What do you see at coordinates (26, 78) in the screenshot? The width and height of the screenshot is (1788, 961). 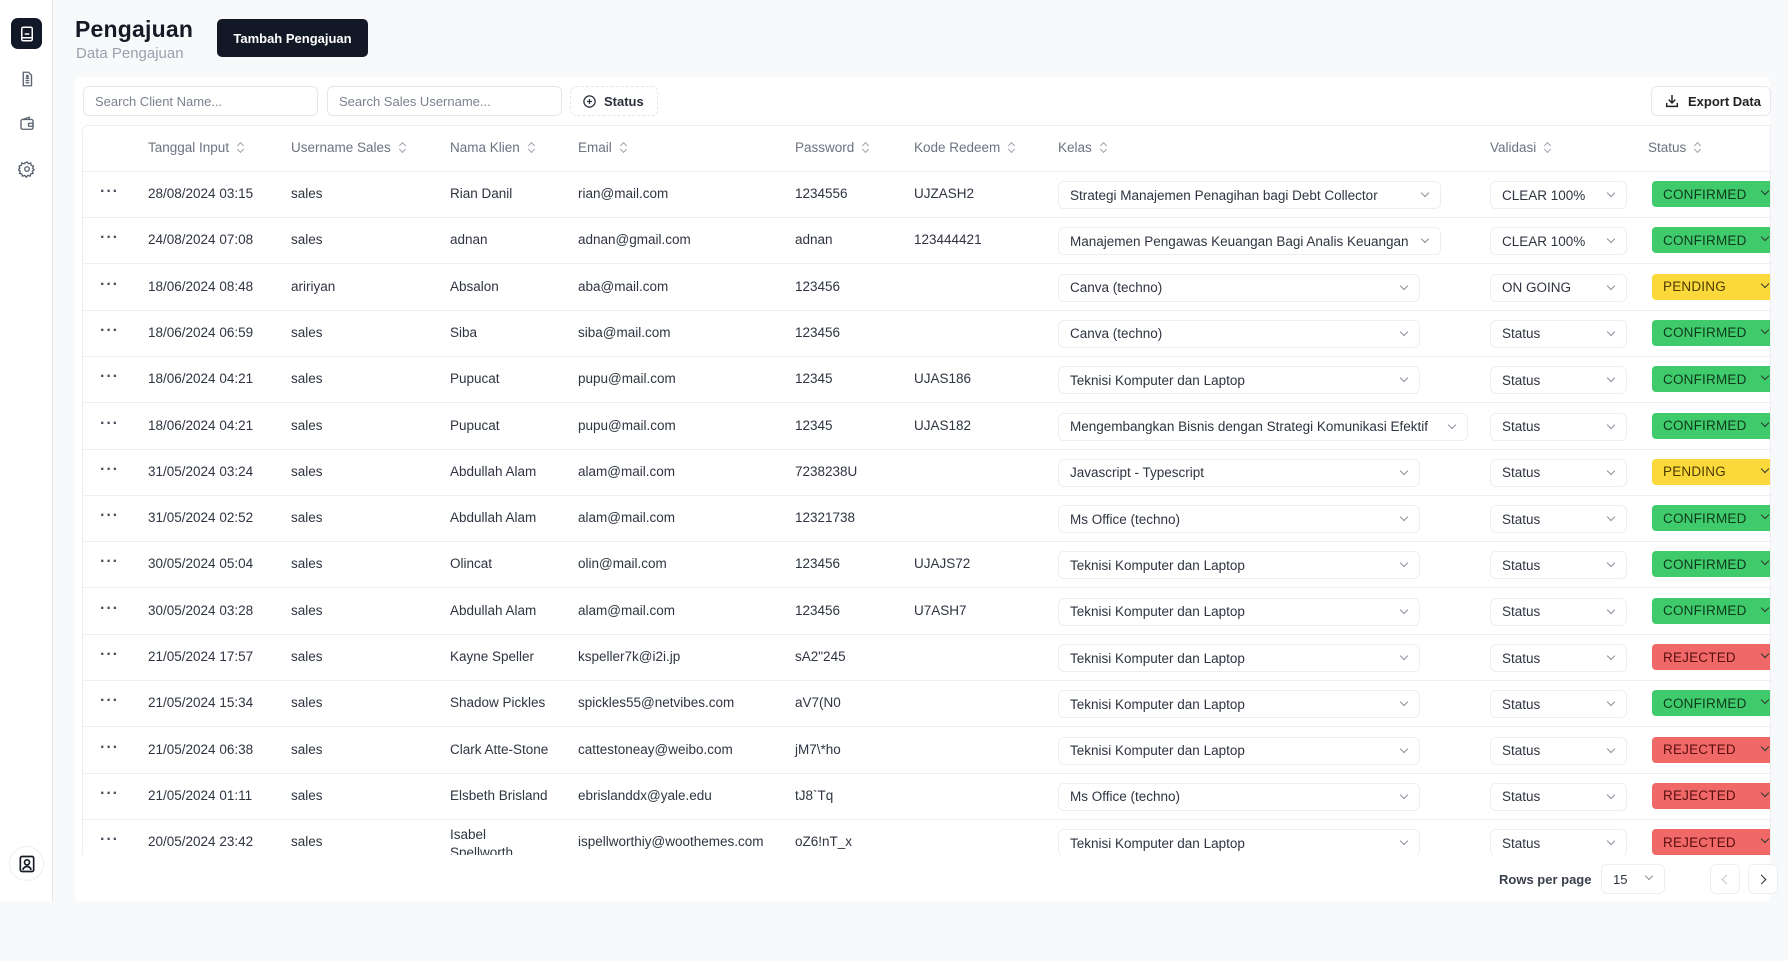 I see `sidebar-item-documents` at bounding box center [26, 78].